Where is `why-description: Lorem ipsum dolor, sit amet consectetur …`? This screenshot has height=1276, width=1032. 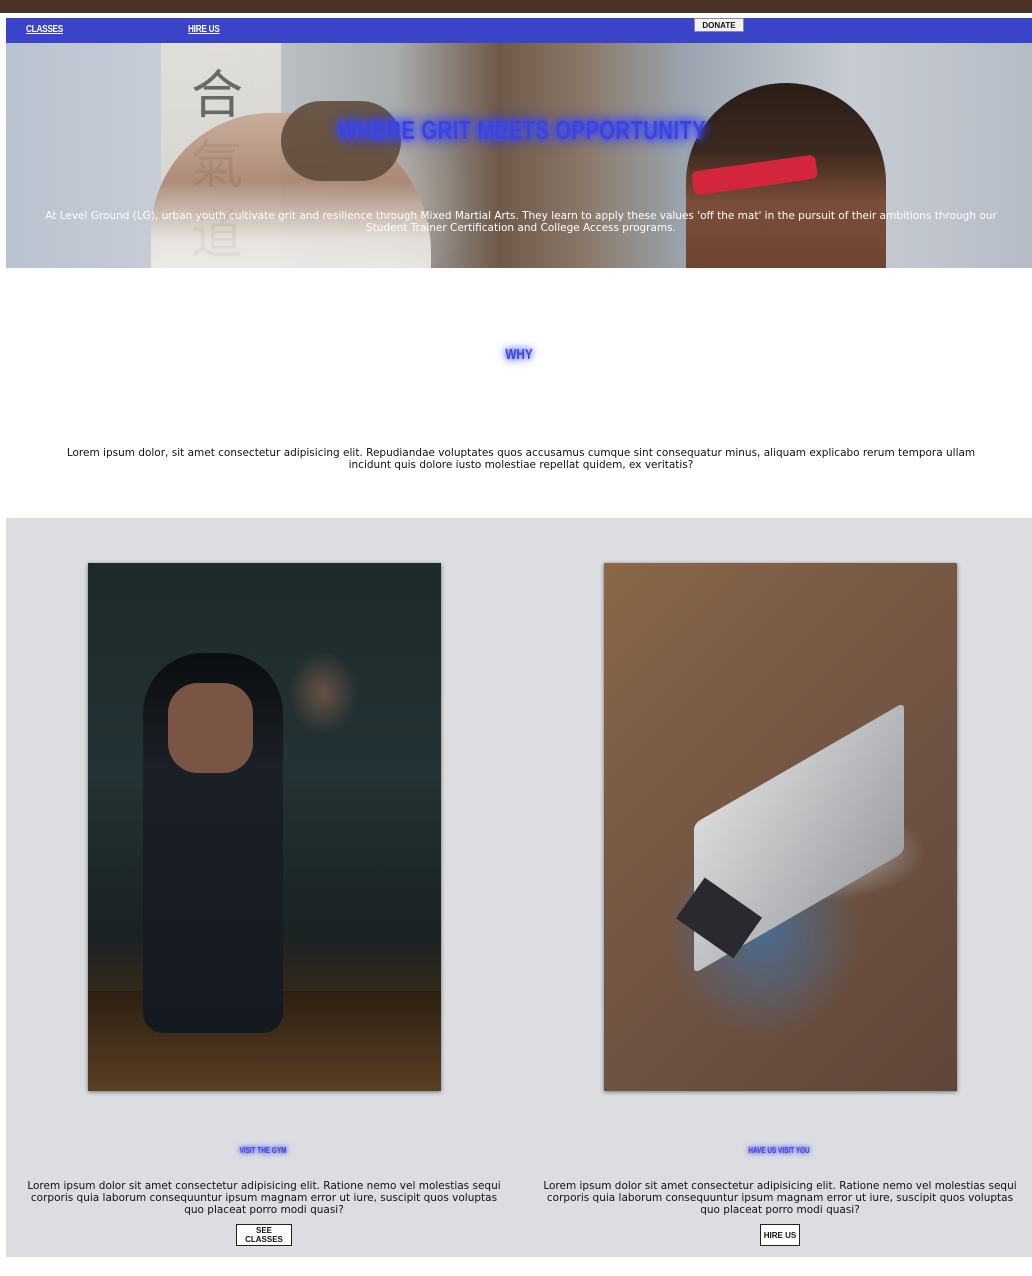
why-description: Lorem ipsum dolor, sit amet consectetur … is located at coordinates (521, 459).